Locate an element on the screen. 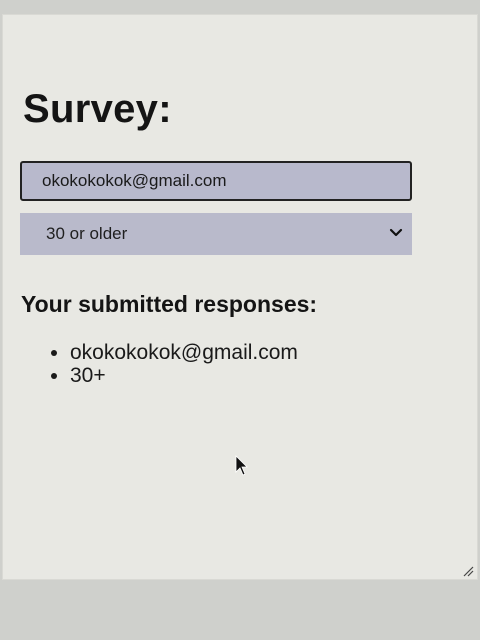 This screenshot has height=640, width=480. resize-handle-icon is located at coordinates (468, 570).